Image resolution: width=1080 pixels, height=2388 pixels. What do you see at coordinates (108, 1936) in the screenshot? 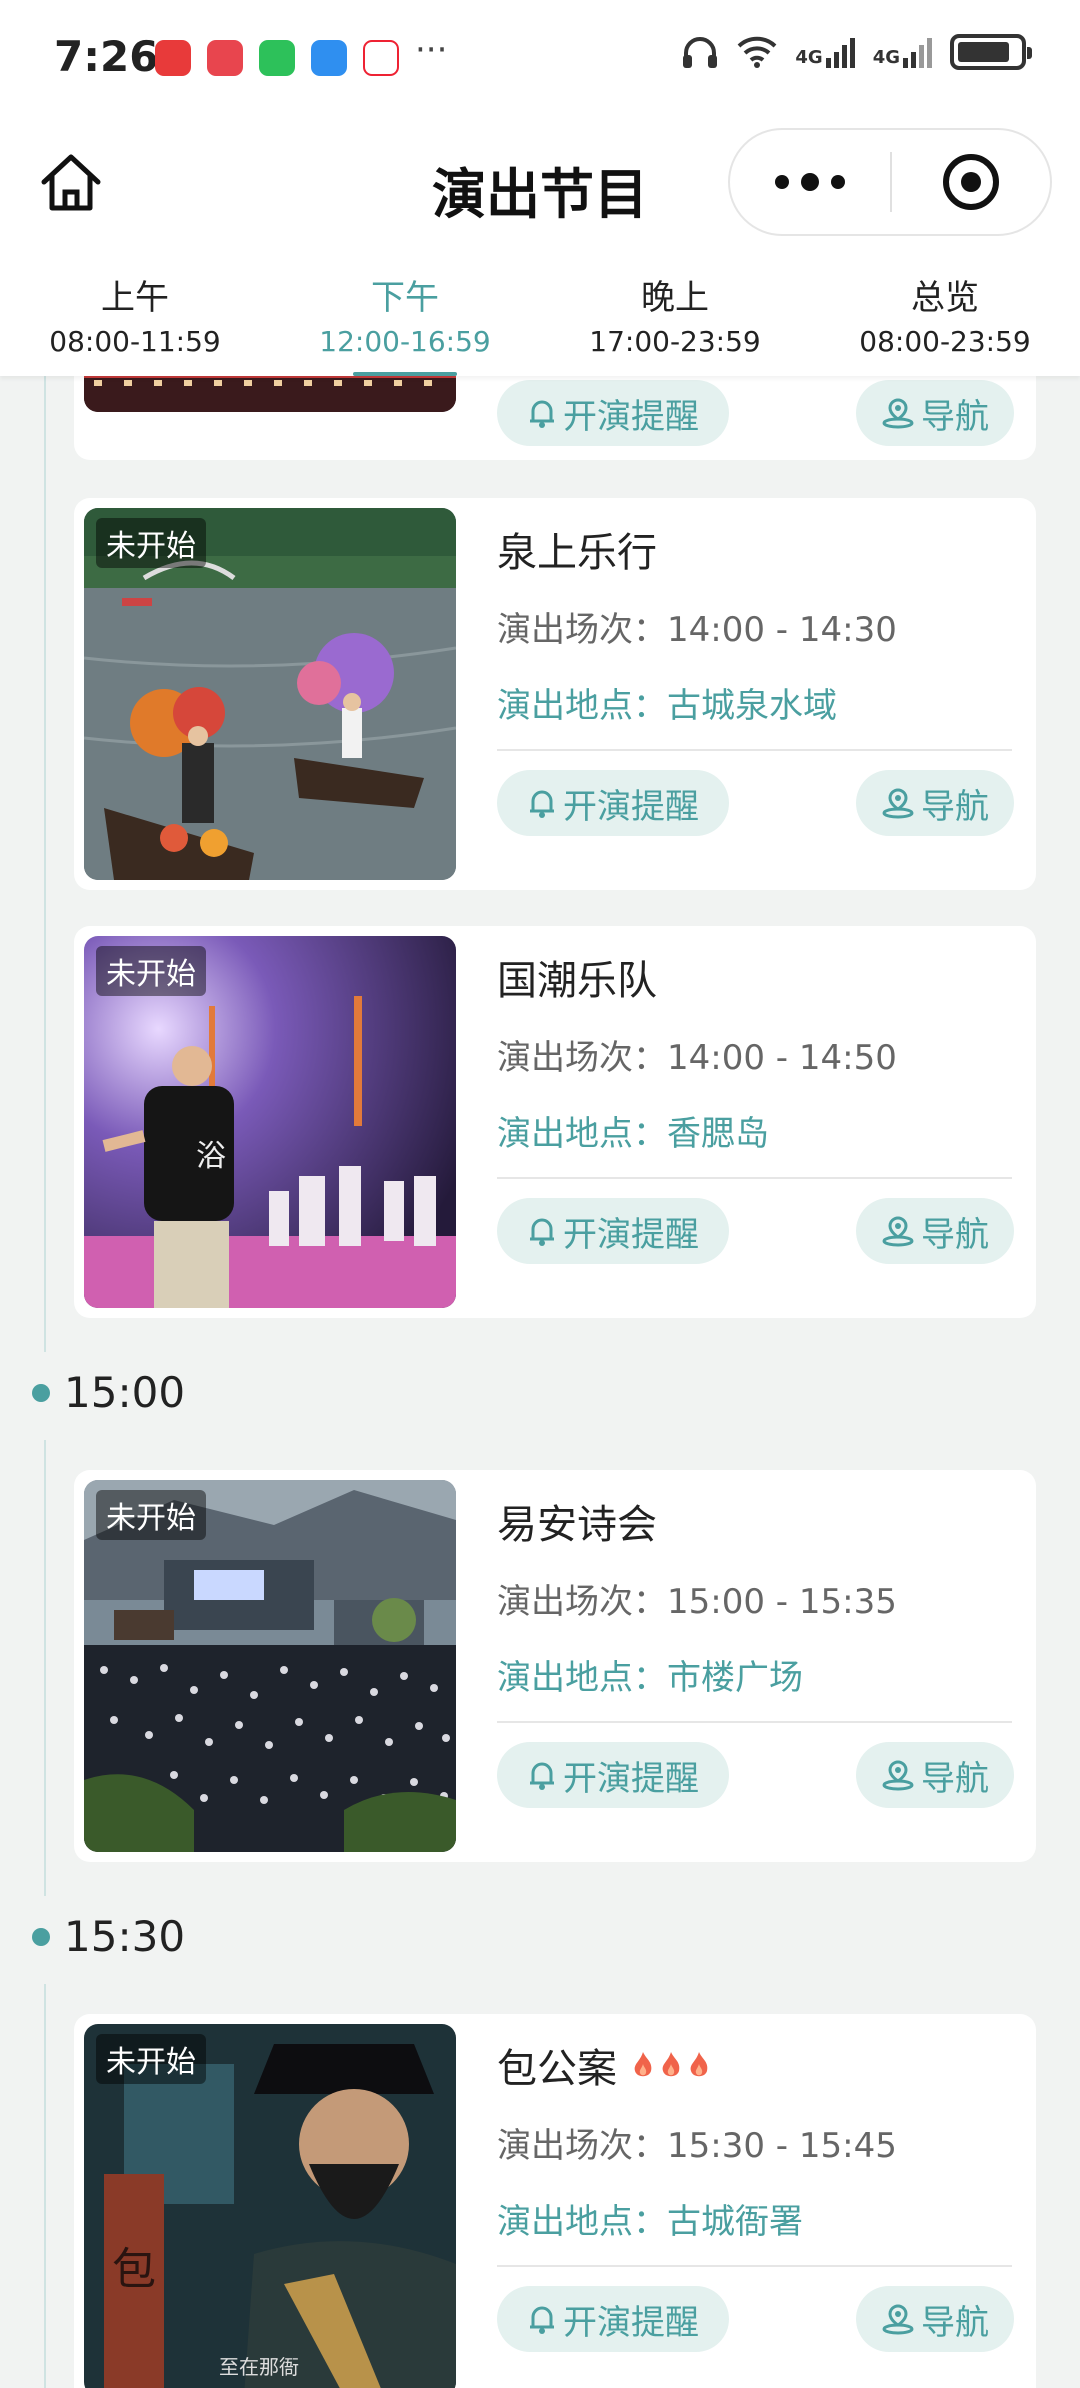
I see `time-section-header: 15:30` at bounding box center [108, 1936].